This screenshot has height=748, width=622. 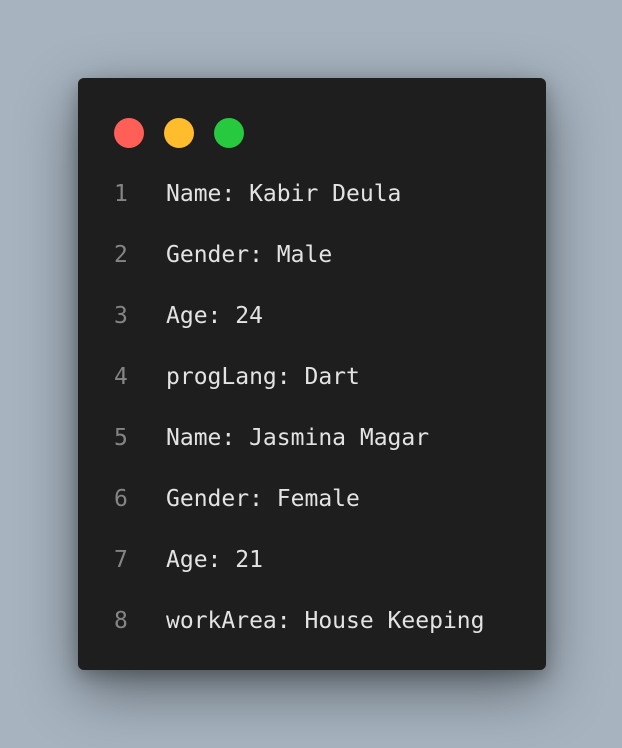 I want to click on line-text: Age: 21, so click(x=214, y=560).